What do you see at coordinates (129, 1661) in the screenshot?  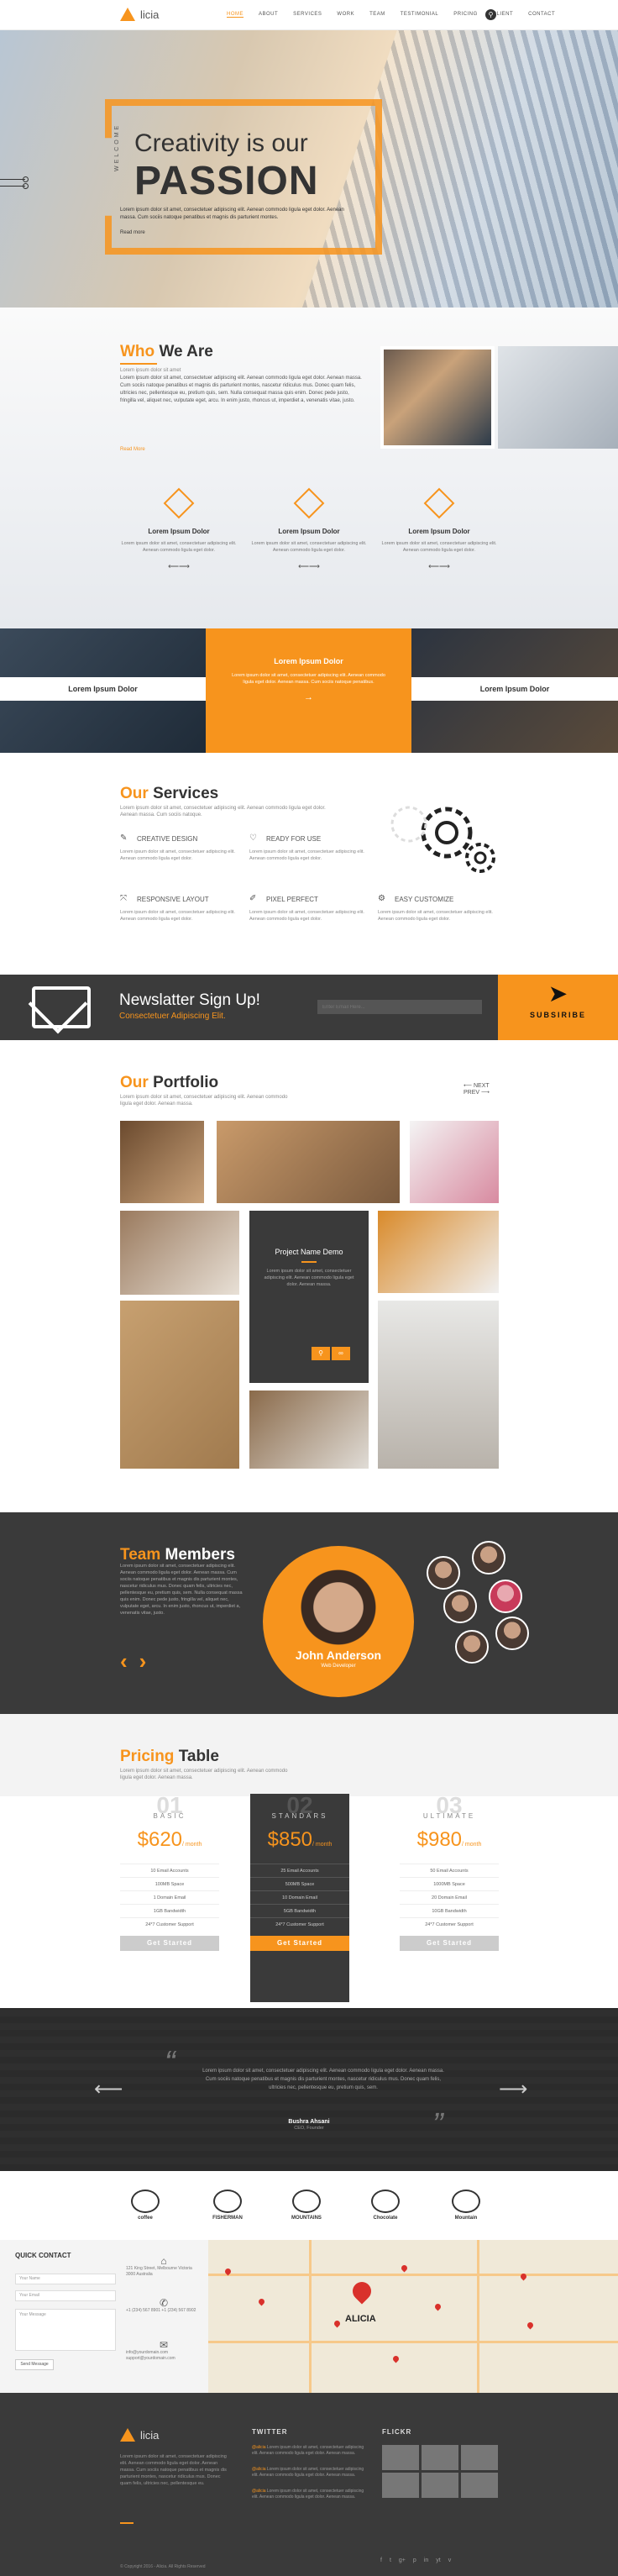 I see `chevron-left-icon: ‹` at bounding box center [129, 1661].